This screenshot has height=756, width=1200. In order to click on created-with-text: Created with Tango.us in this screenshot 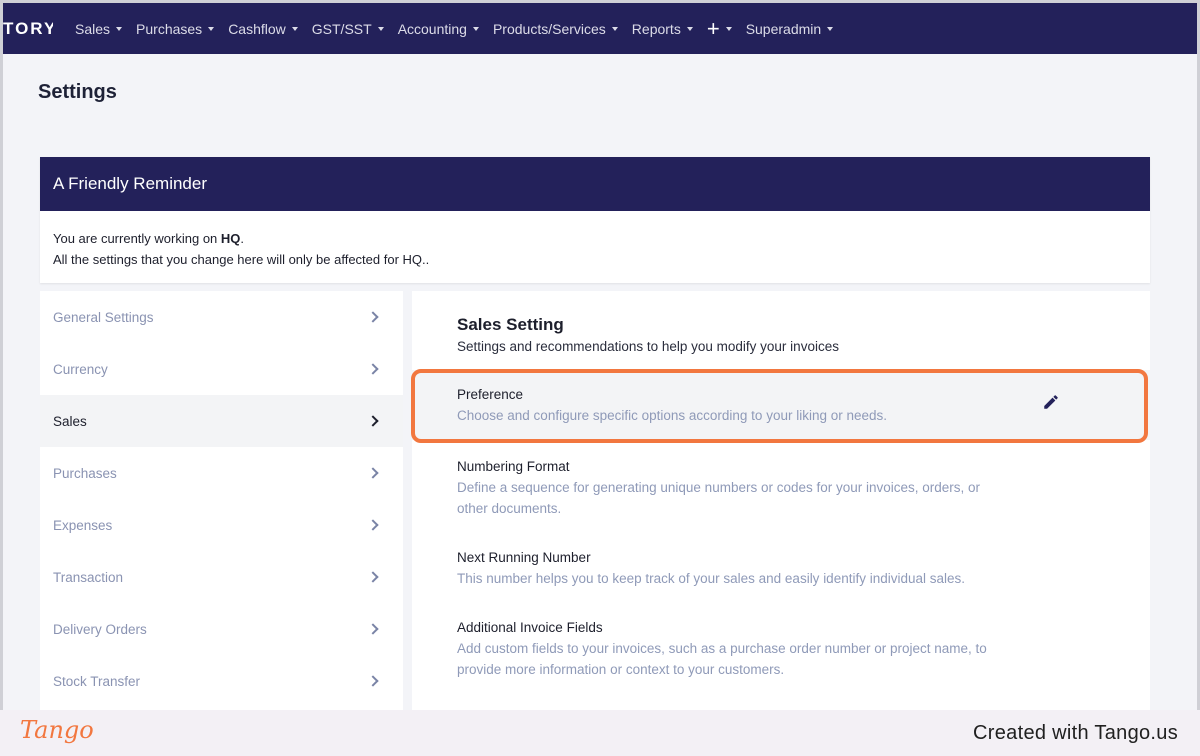, I will do `click(1075, 733)`.